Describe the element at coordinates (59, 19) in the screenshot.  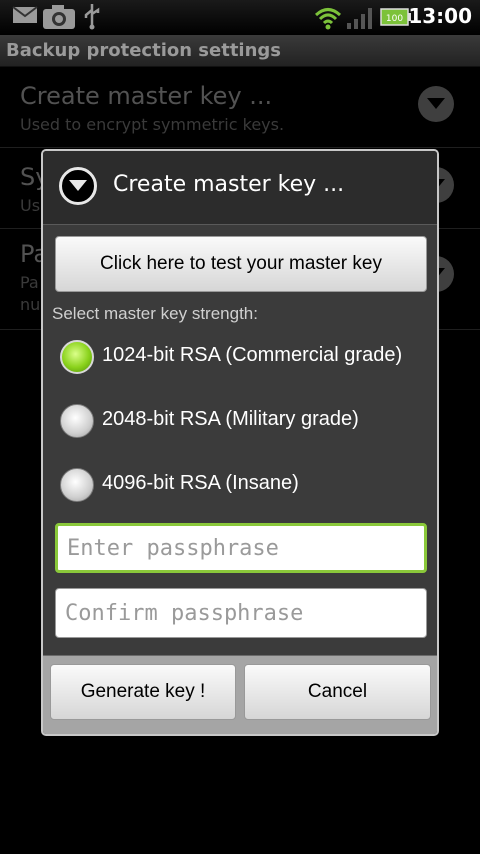
I see `camera-icon` at that location.